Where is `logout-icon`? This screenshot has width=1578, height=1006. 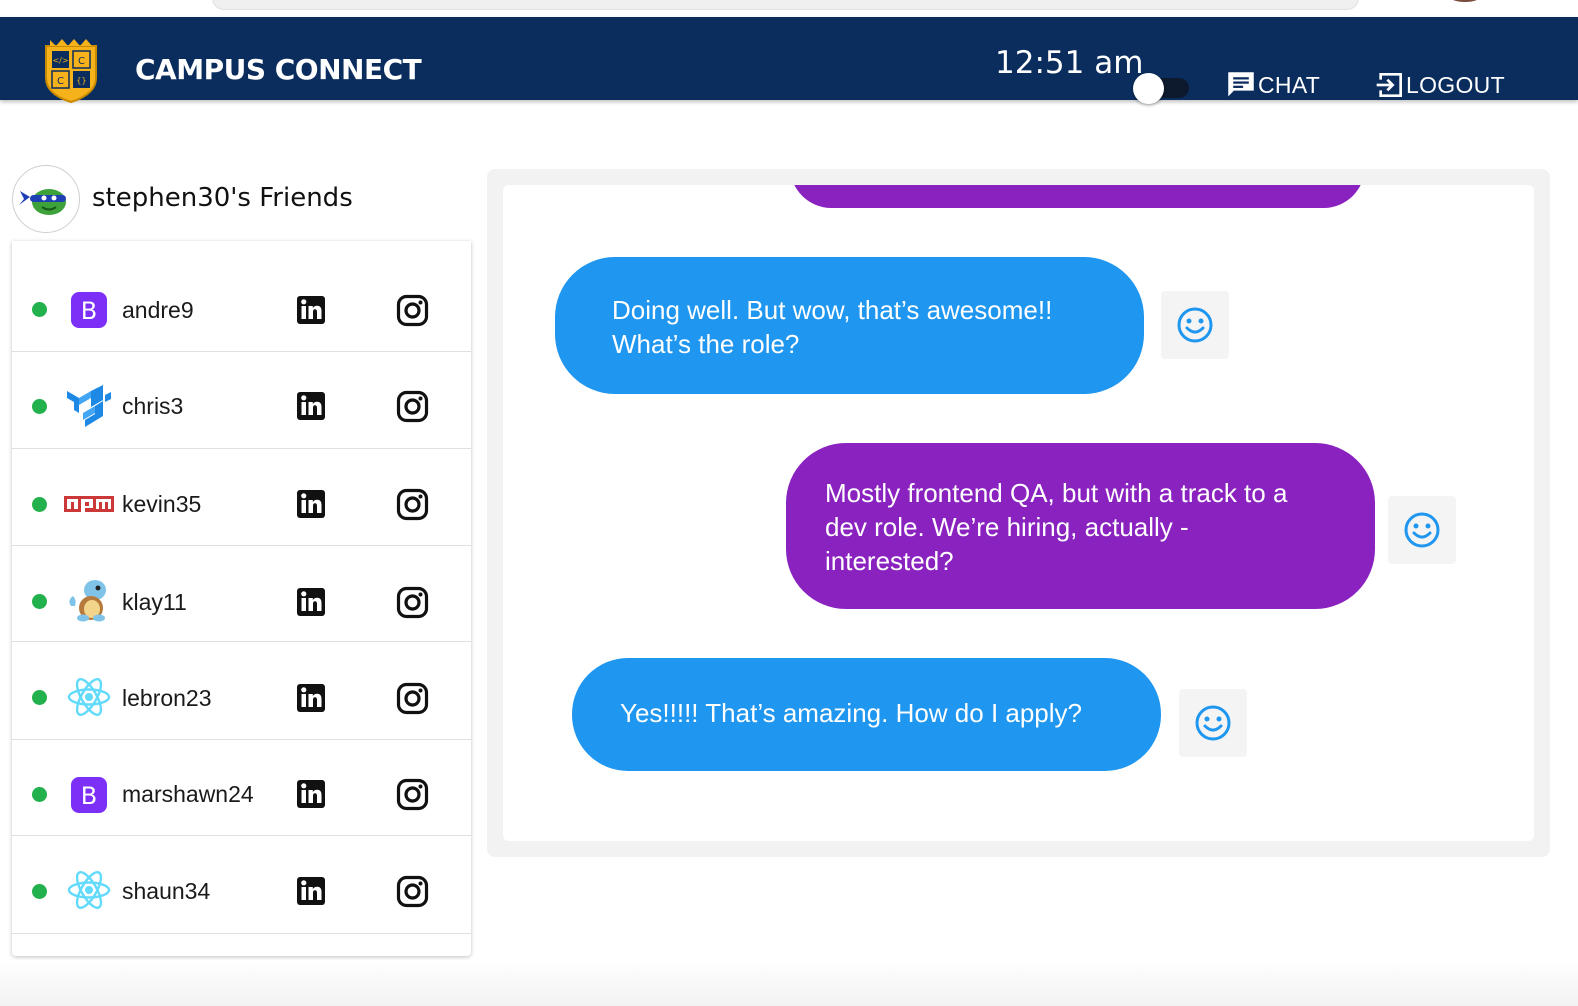
logout-icon is located at coordinates (1390, 85).